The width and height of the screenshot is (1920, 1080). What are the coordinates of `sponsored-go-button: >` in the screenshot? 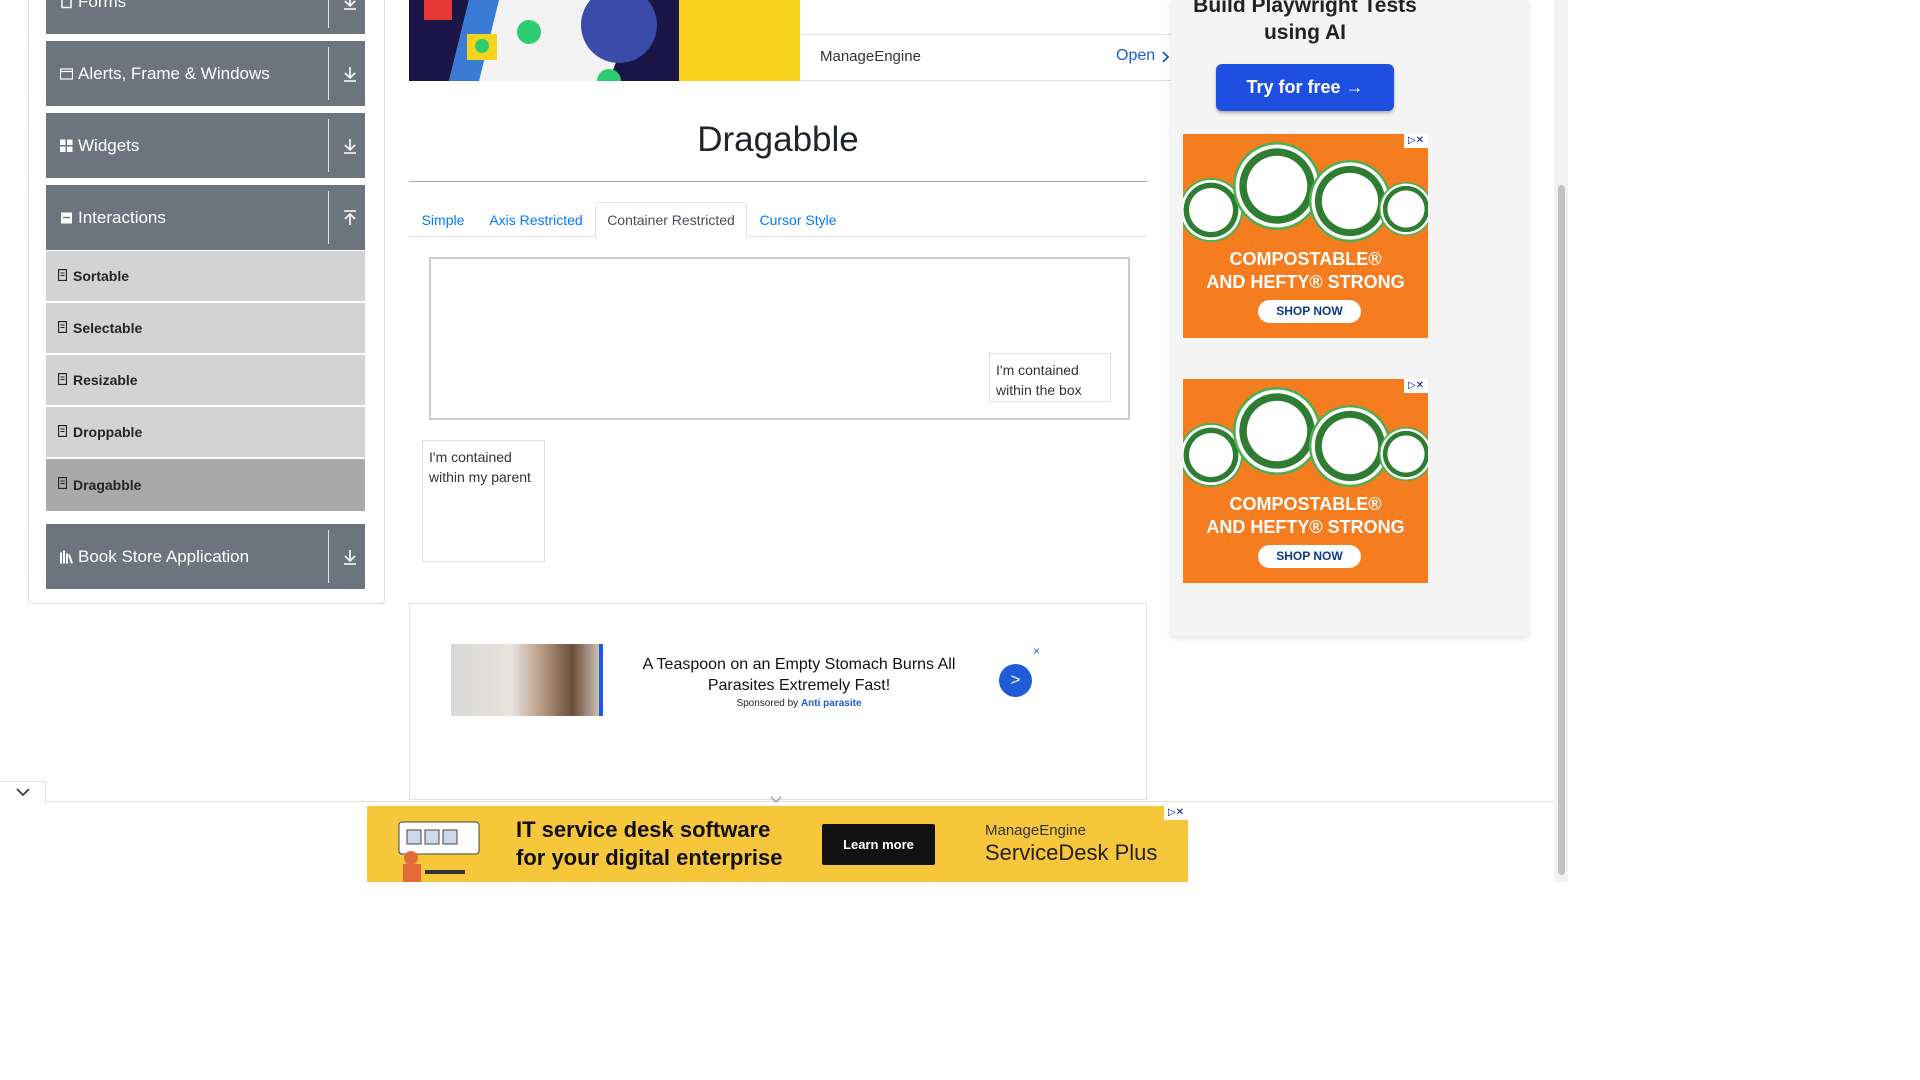 It's located at (1015, 680).